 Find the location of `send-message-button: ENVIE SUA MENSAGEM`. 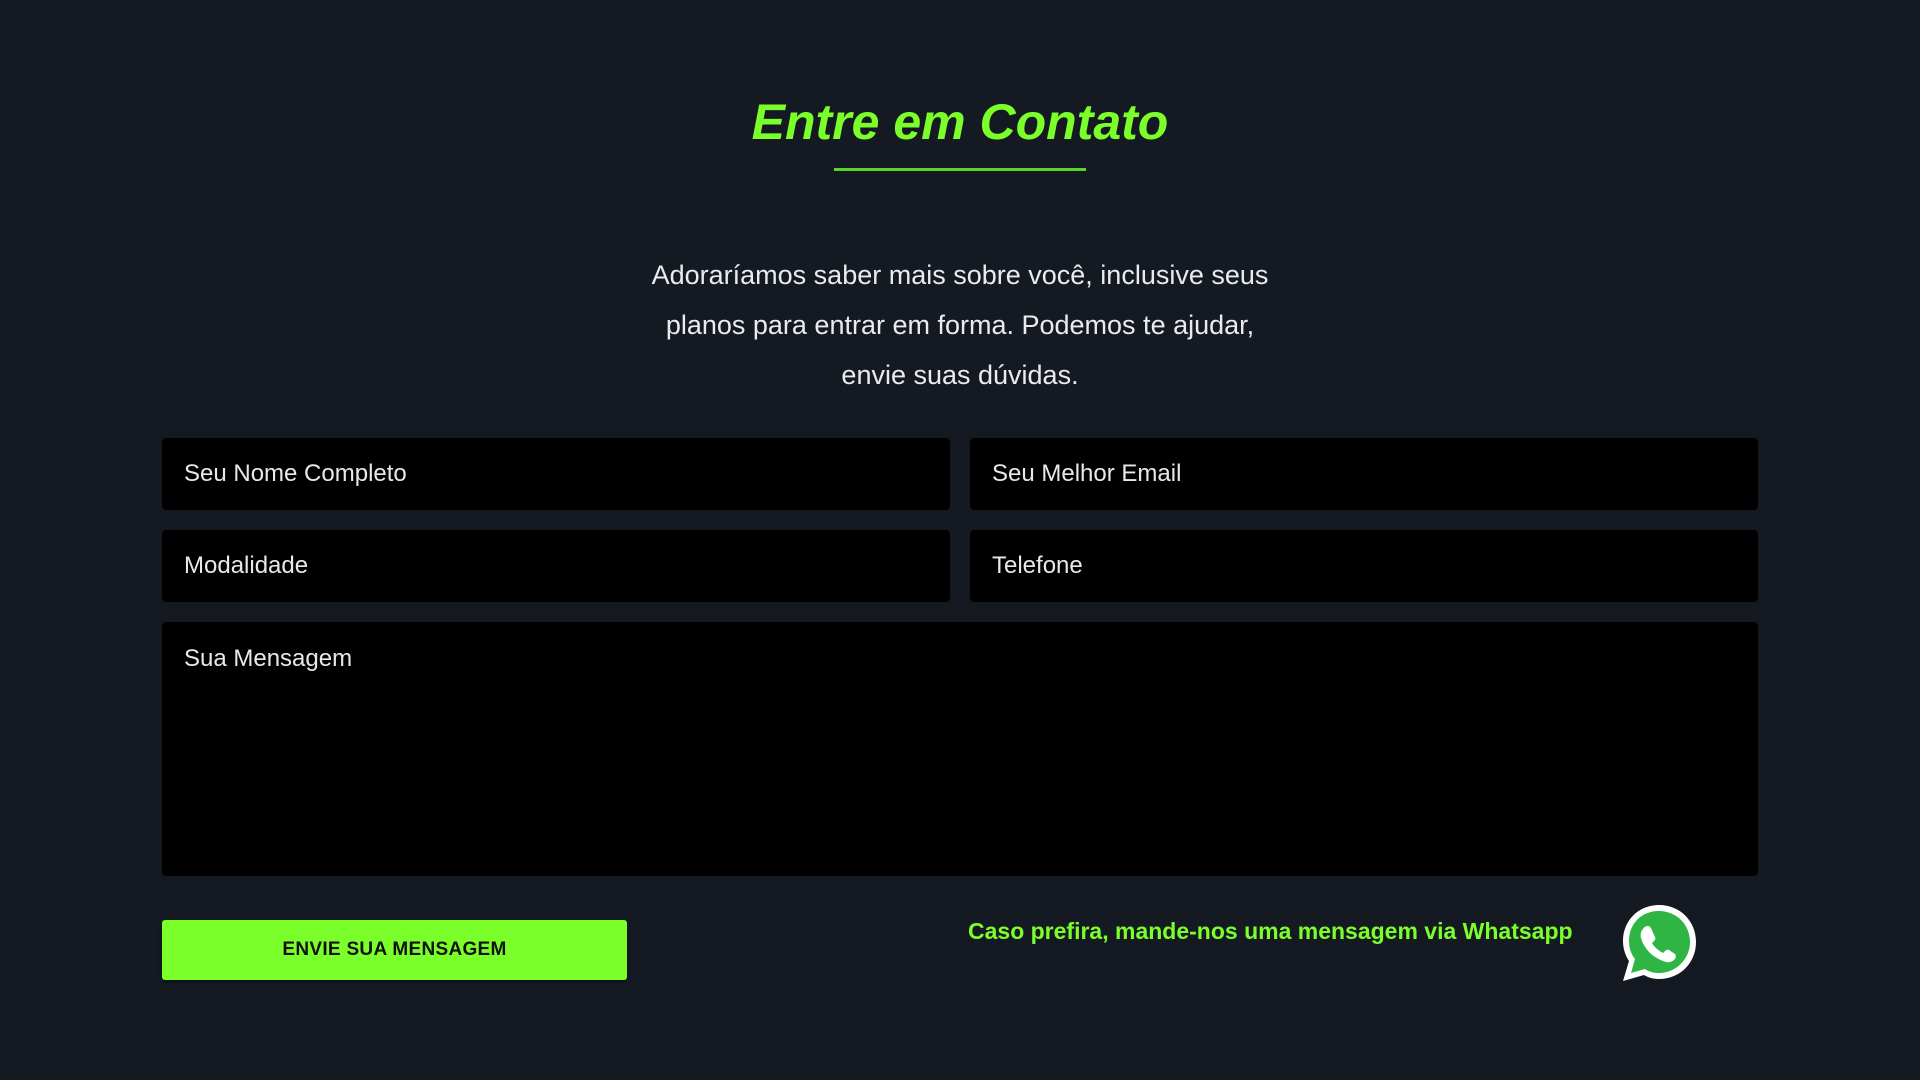

send-message-button: ENVIE SUA MENSAGEM is located at coordinates (394, 950).